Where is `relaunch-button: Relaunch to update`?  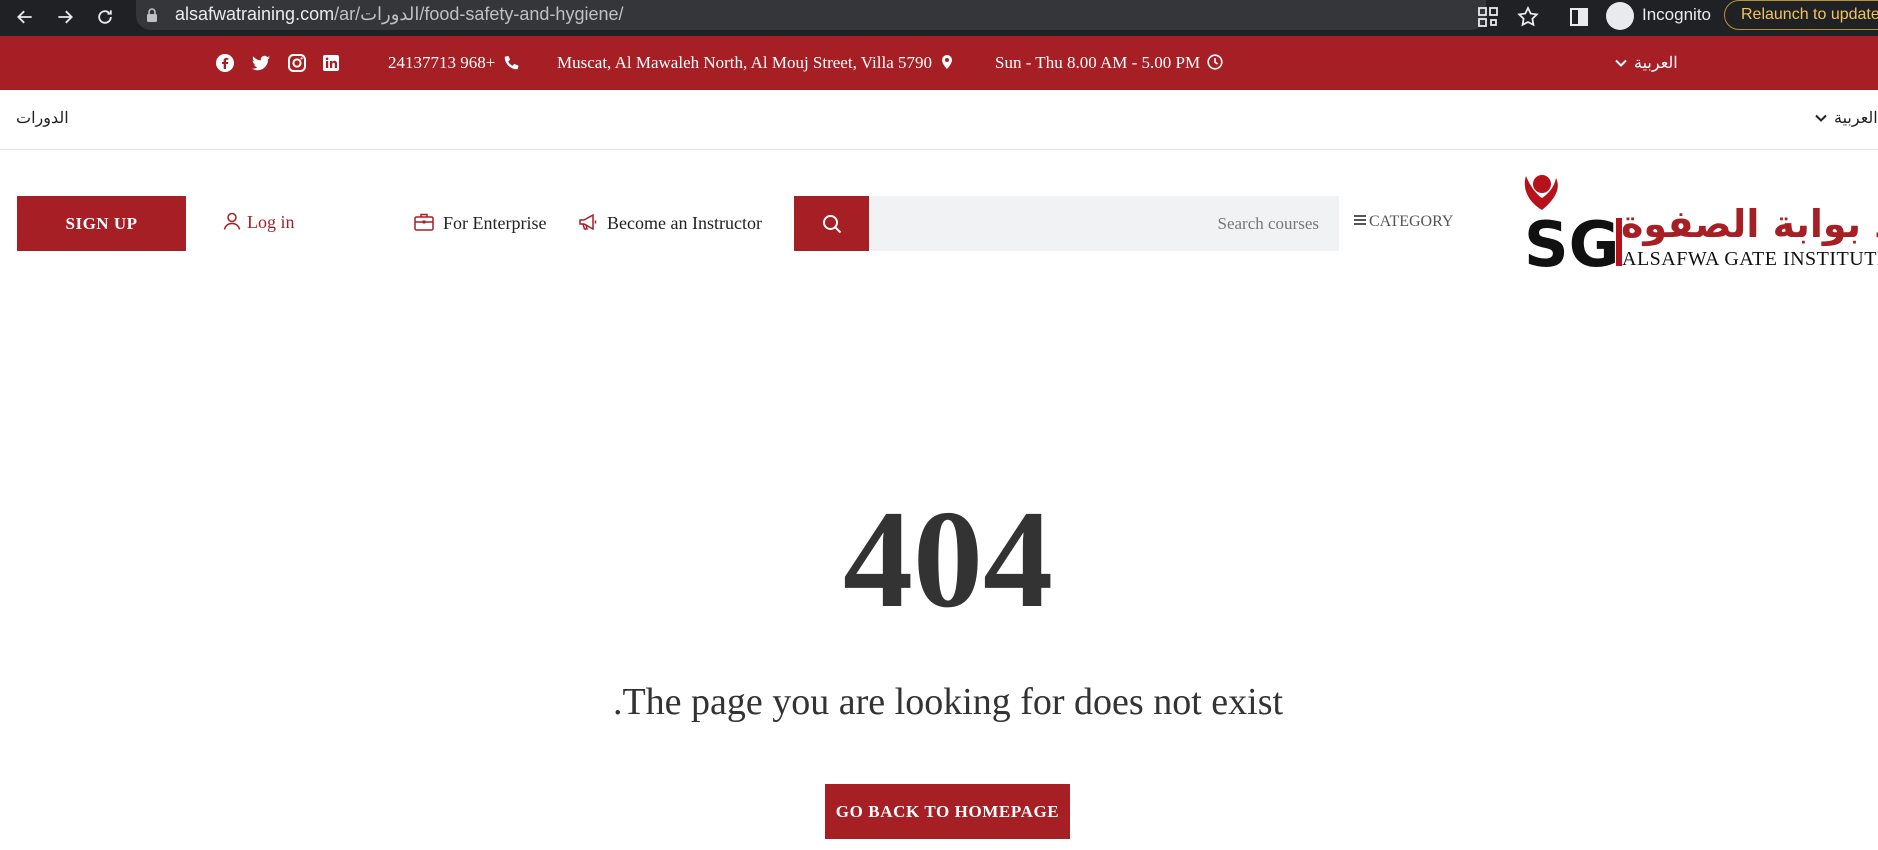
relaunch-button: Relaunch to update is located at coordinates (1801, 15).